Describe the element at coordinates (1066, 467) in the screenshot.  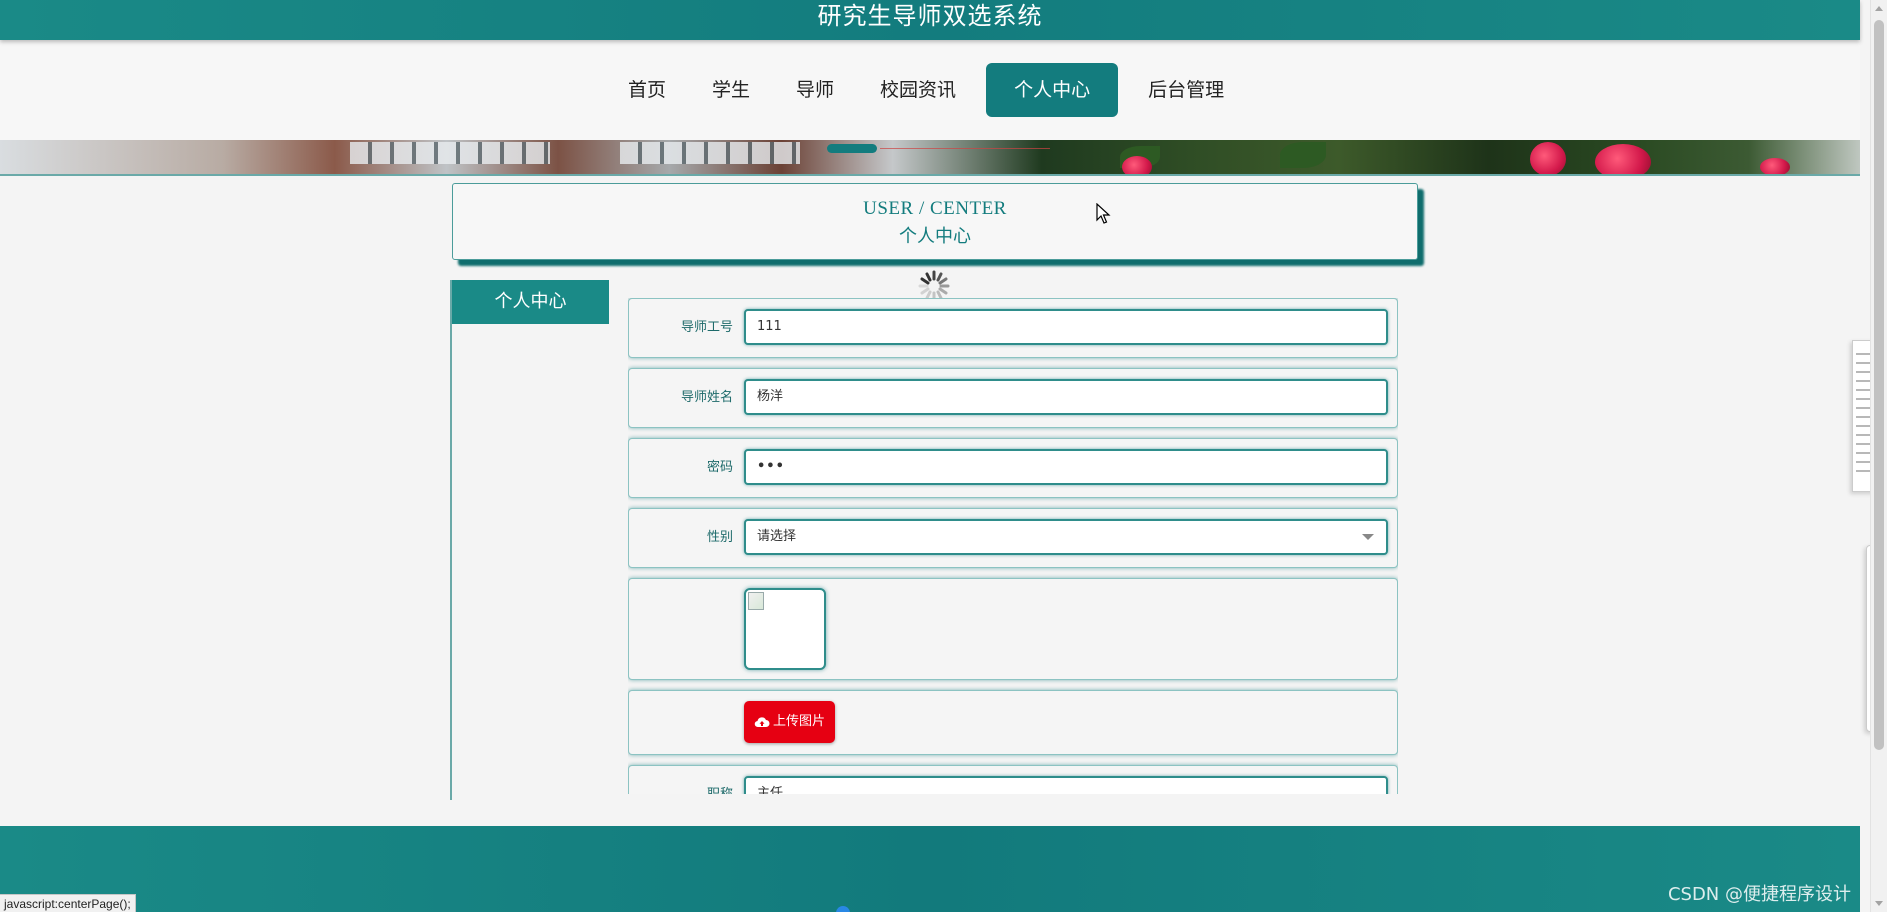
I see `password-input: •••` at that location.